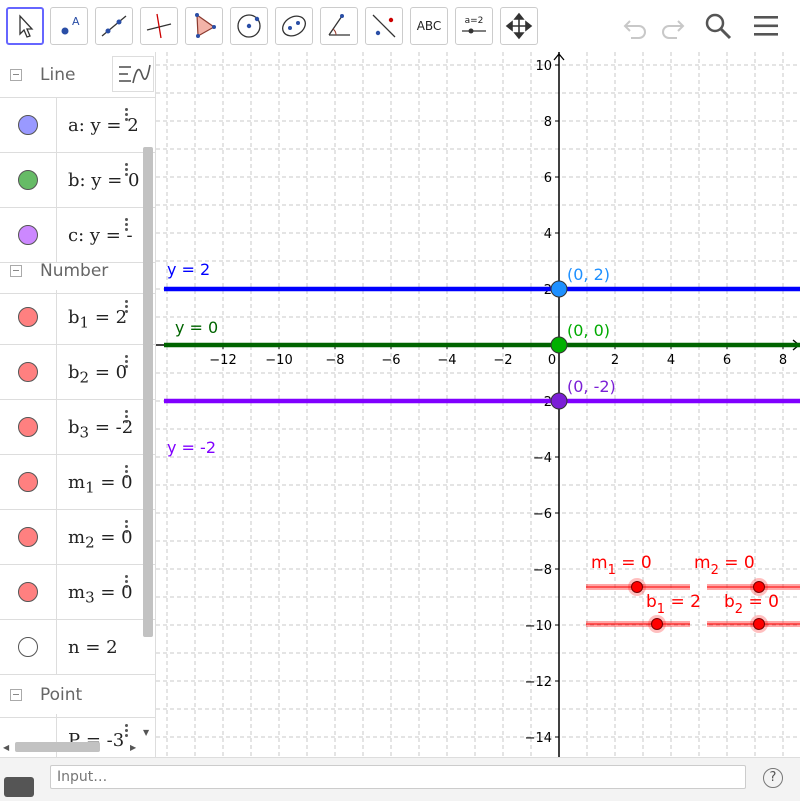  What do you see at coordinates (77, 695) in the screenshot?
I see `group-point-header: Point` at bounding box center [77, 695].